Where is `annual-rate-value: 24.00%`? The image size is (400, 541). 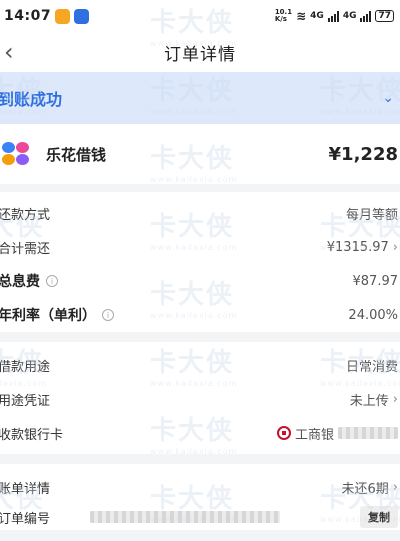 annual-rate-value: 24.00% is located at coordinates (373, 315).